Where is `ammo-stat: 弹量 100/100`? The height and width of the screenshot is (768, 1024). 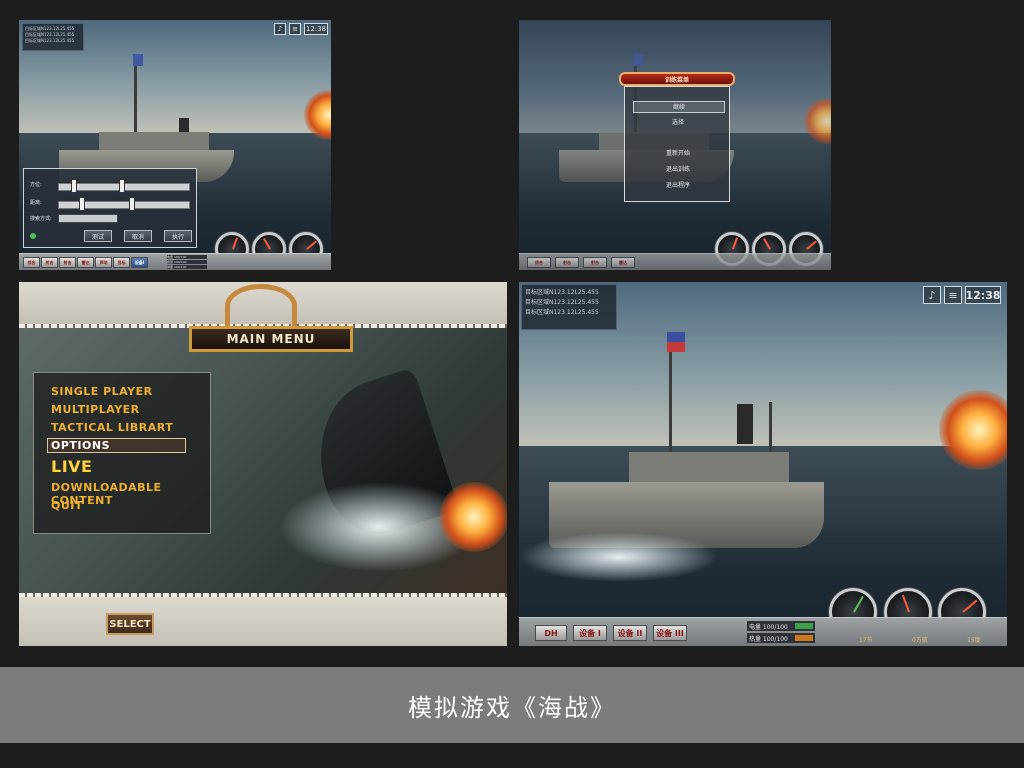 ammo-stat: 弹量 100/100 is located at coordinates (187, 267).